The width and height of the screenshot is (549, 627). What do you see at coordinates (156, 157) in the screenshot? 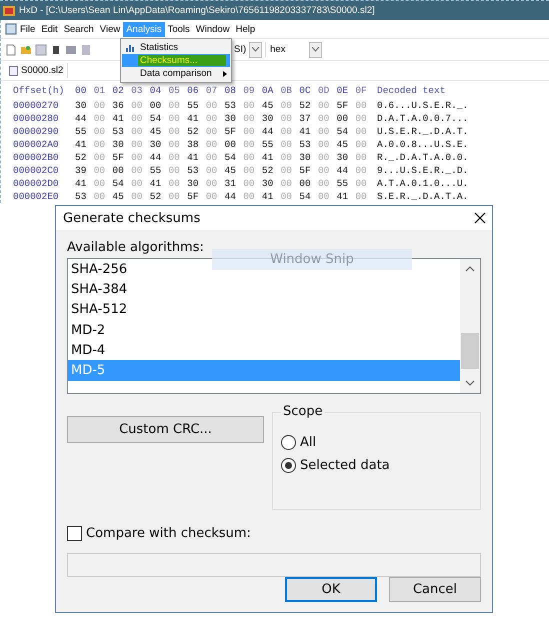
I see `hex-byte: 44` at bounding box center [156, 157].